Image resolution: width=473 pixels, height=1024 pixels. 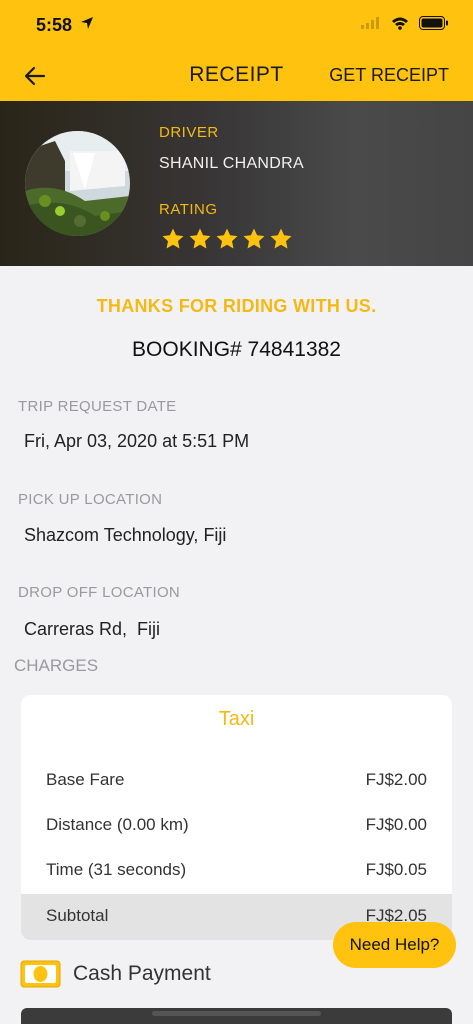 What do you see at coordinates (189, 132) in the screenshot?
I see `driver-label: DRIVER` at bounding box center [189, 132].